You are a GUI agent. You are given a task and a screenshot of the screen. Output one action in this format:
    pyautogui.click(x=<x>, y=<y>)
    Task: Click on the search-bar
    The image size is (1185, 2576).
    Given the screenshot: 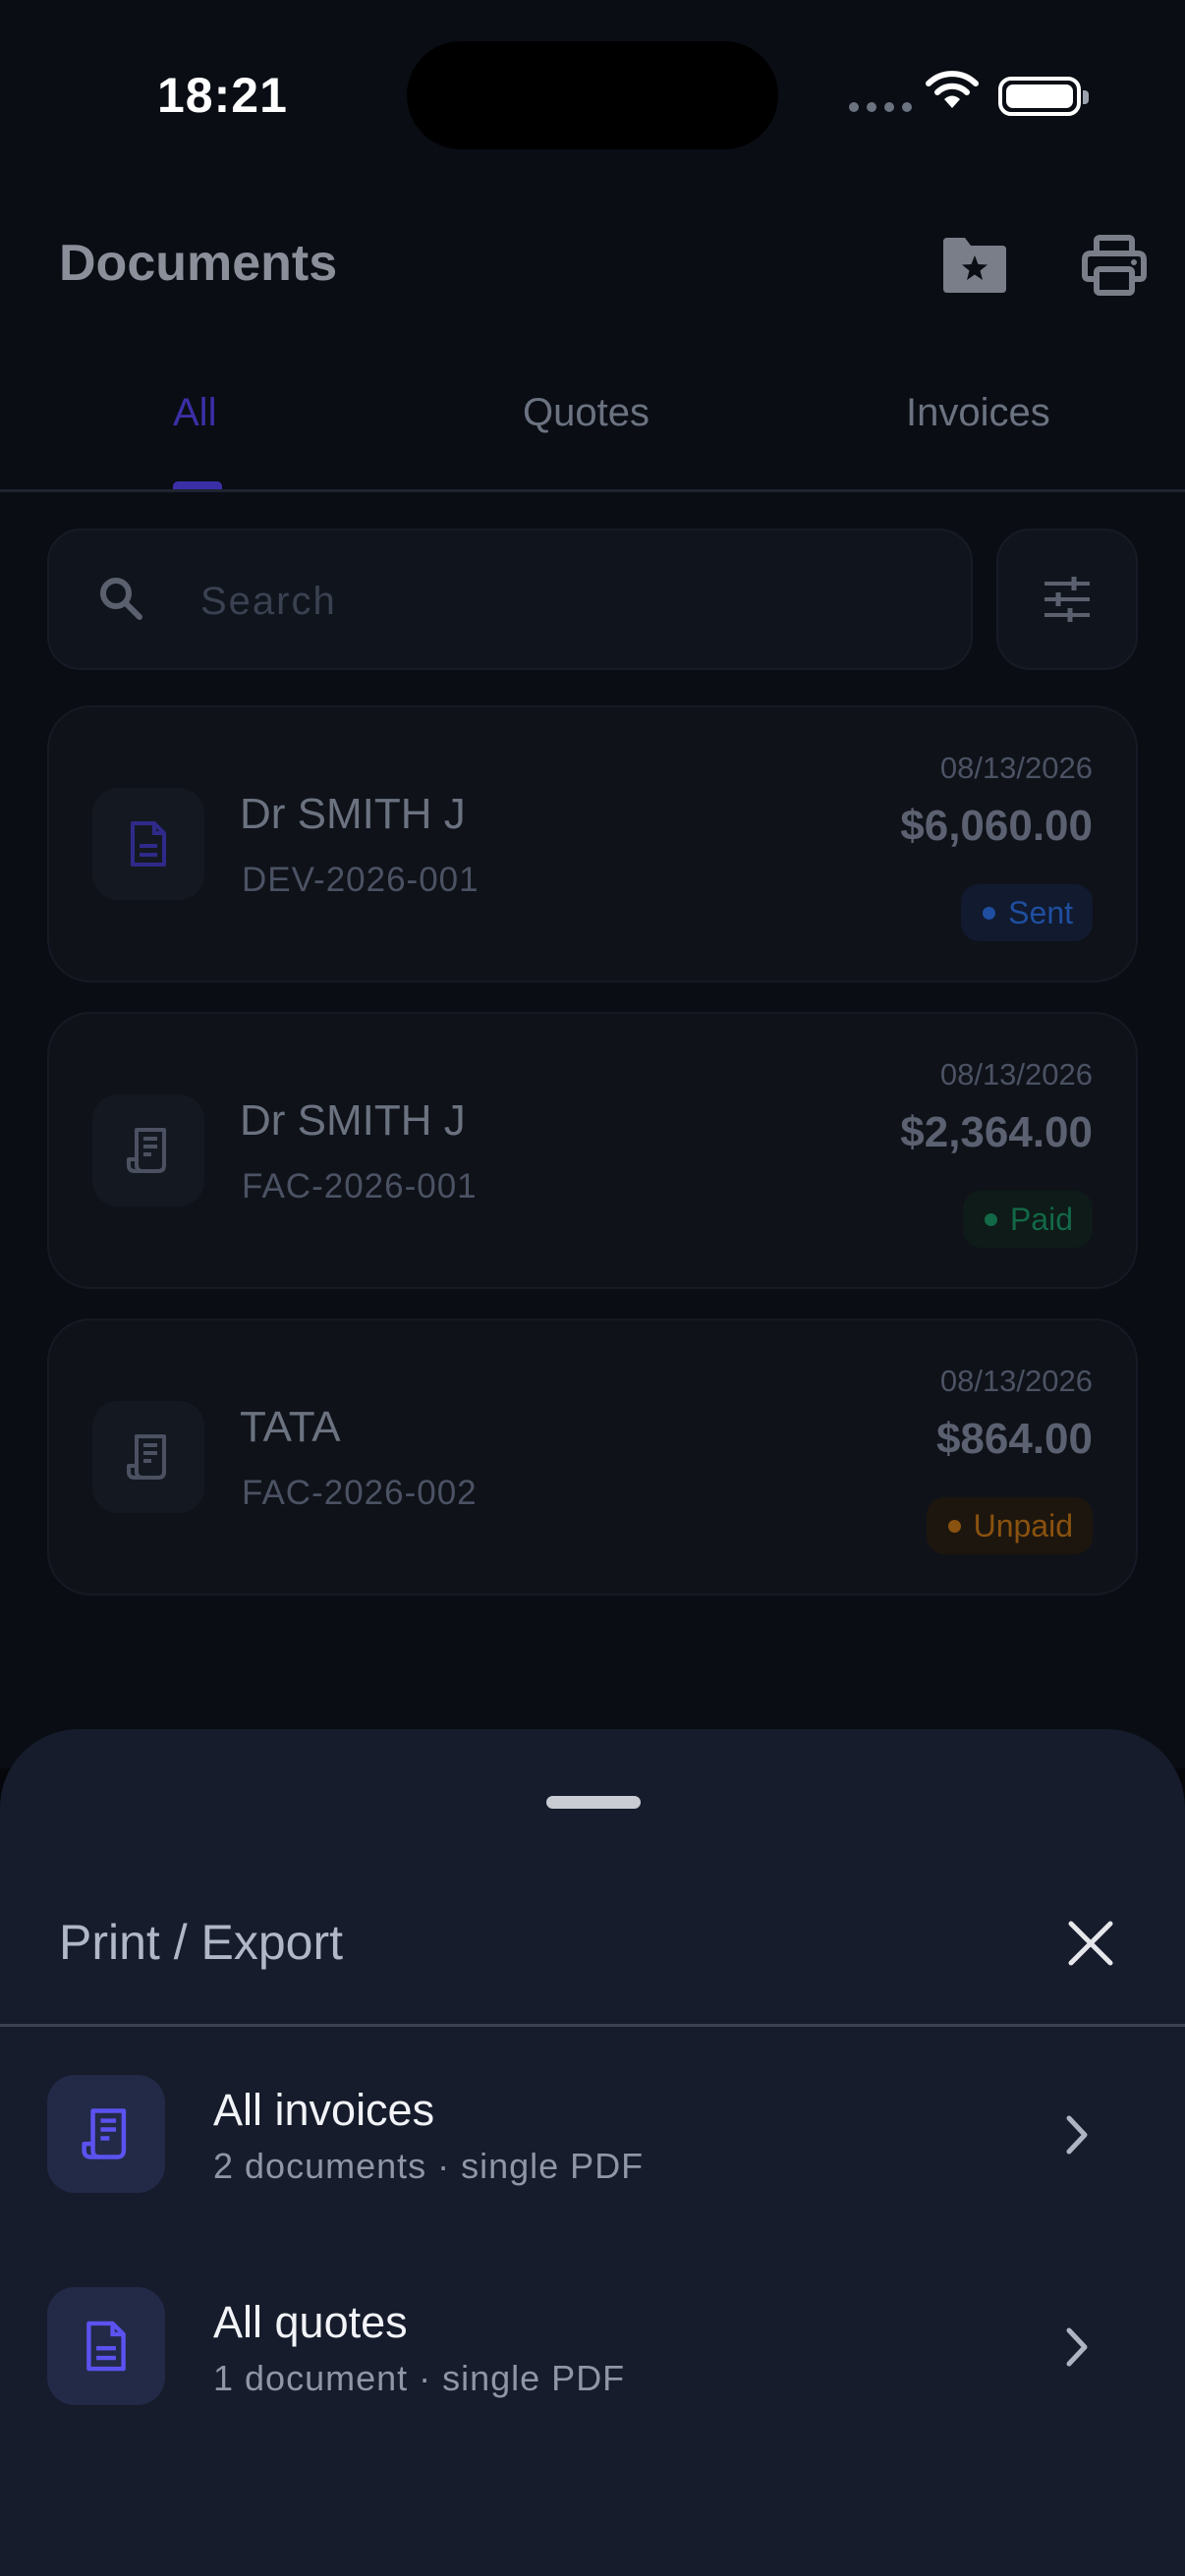 What is the action you would take?
    pyautogui.click(x=510, y=599)
    